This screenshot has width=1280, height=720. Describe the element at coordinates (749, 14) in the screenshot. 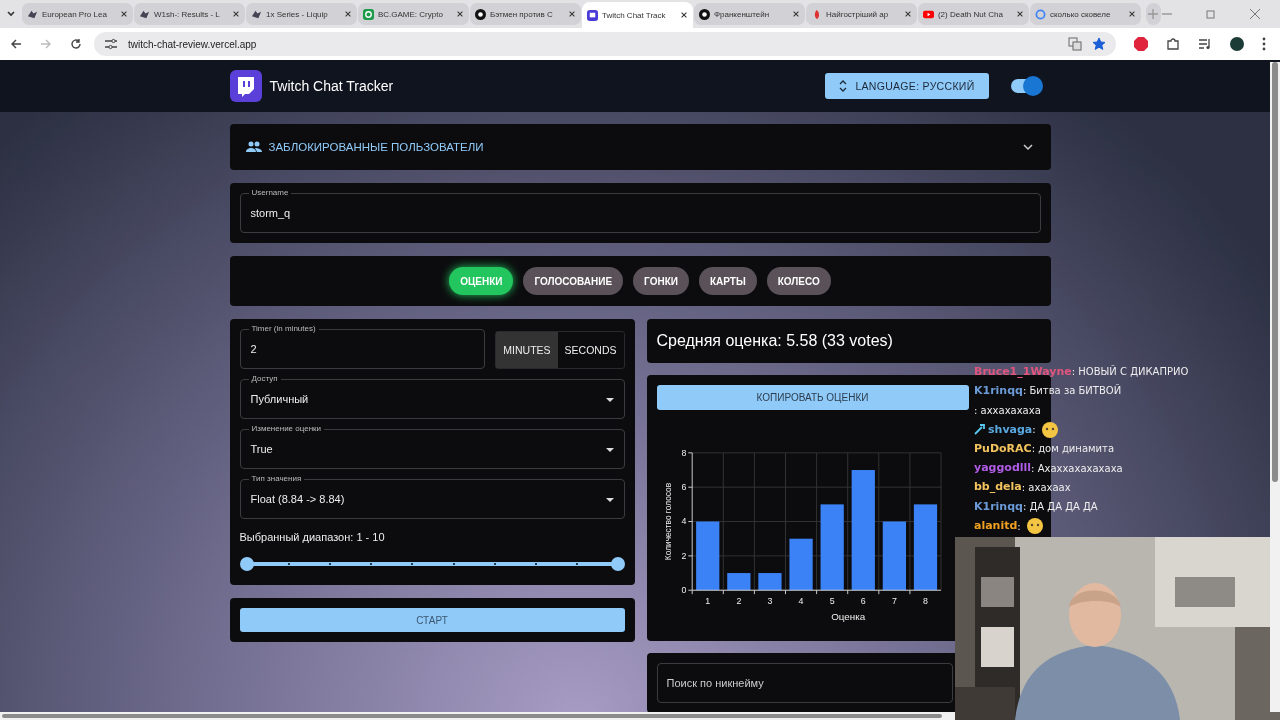

I see `browser-tab: Франкенштейн` at that location.